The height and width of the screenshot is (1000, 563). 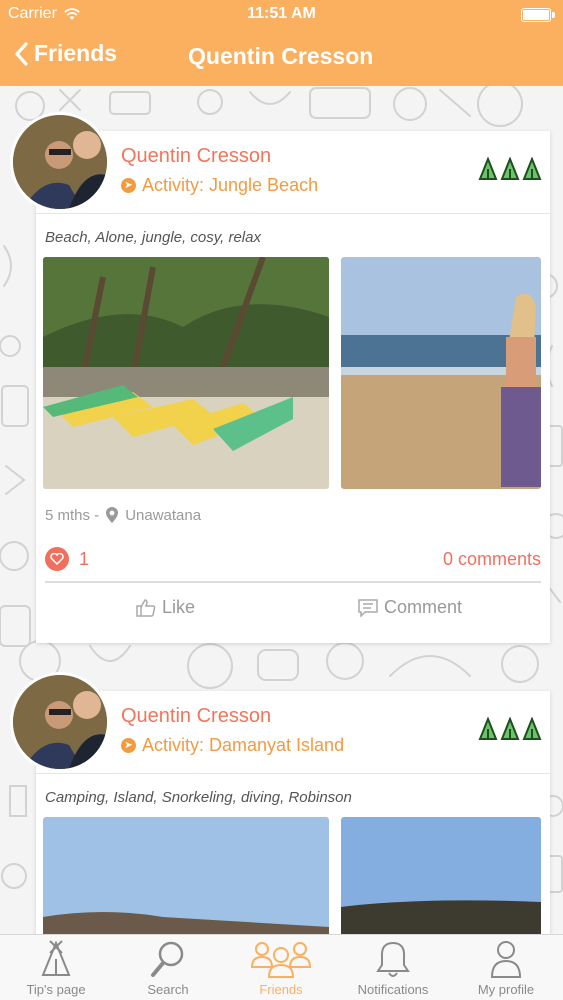 I want to click on post-photo-island-sky, so click(x=441, y=875).